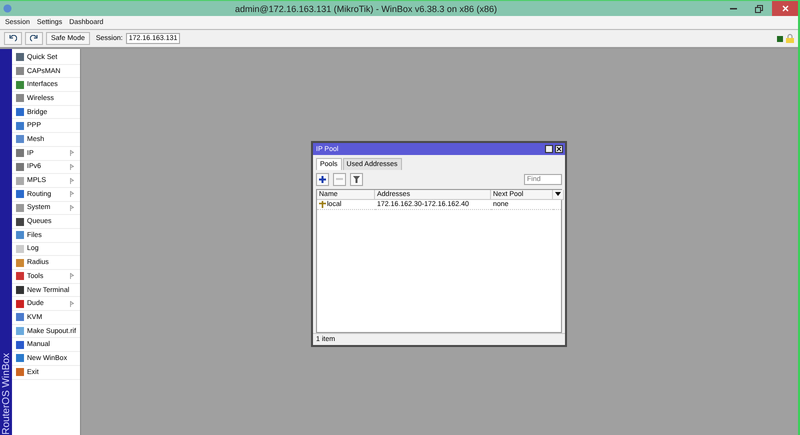  I want to click on caret-icon, so click(558, 194).